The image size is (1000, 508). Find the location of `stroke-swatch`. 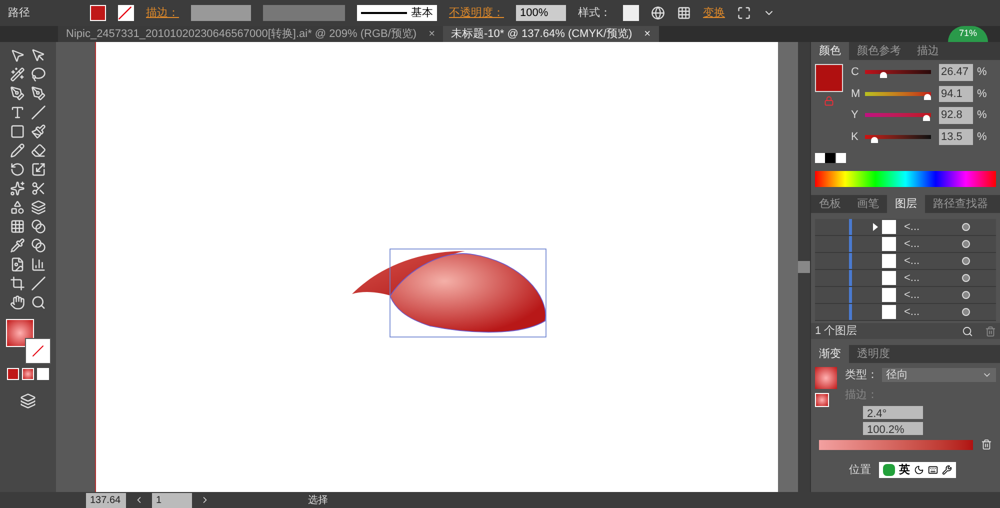

stroke-swatch is located at coordinates (126, 13).